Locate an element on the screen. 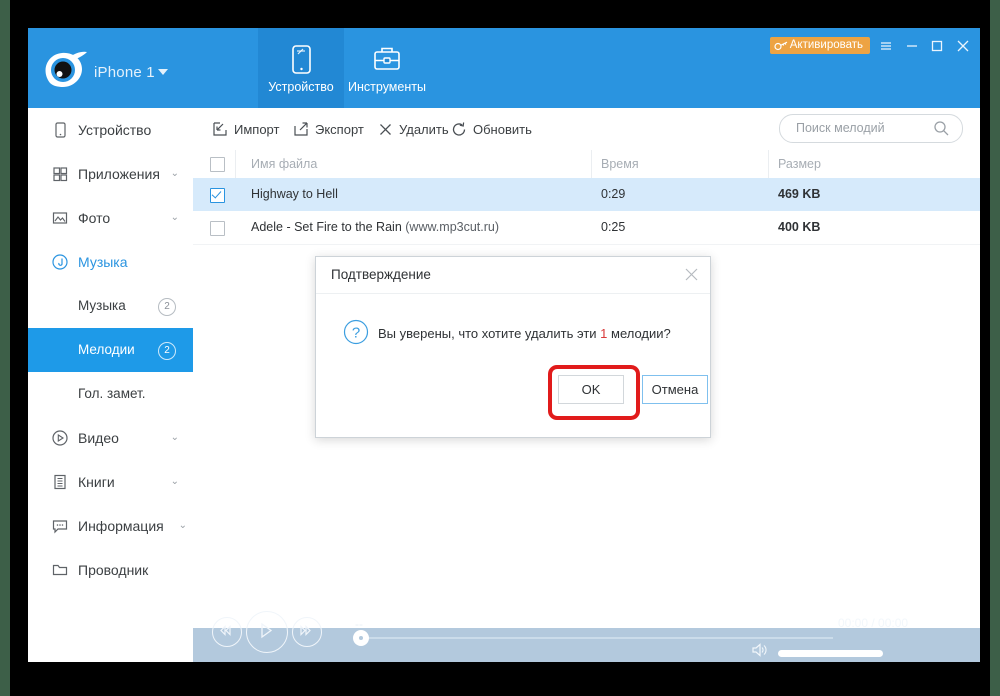 Image resolution: width=1000 pixels, height=696 pixels. tab-tools: Инструменты is located at coordinates (387, 68).